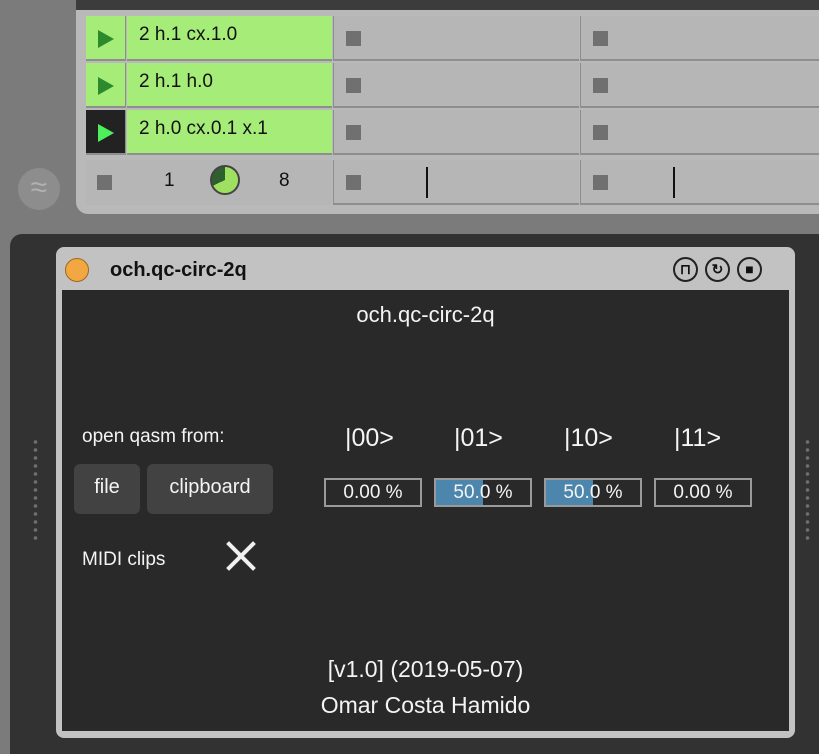 The image size is (819, 754). I want to click on track-status: 1 8, so click(209, 182).